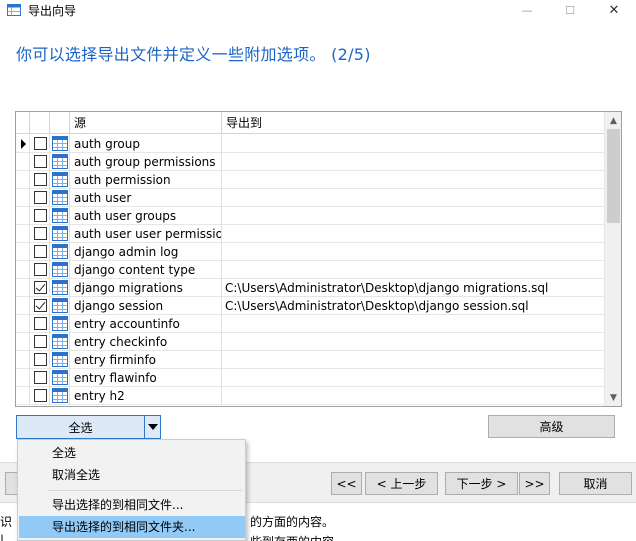 This screenshot has height=541, width=636. Describe the element at coordinates (346, 483) in the screenshot. I see `first-step-button: <<` at that location.